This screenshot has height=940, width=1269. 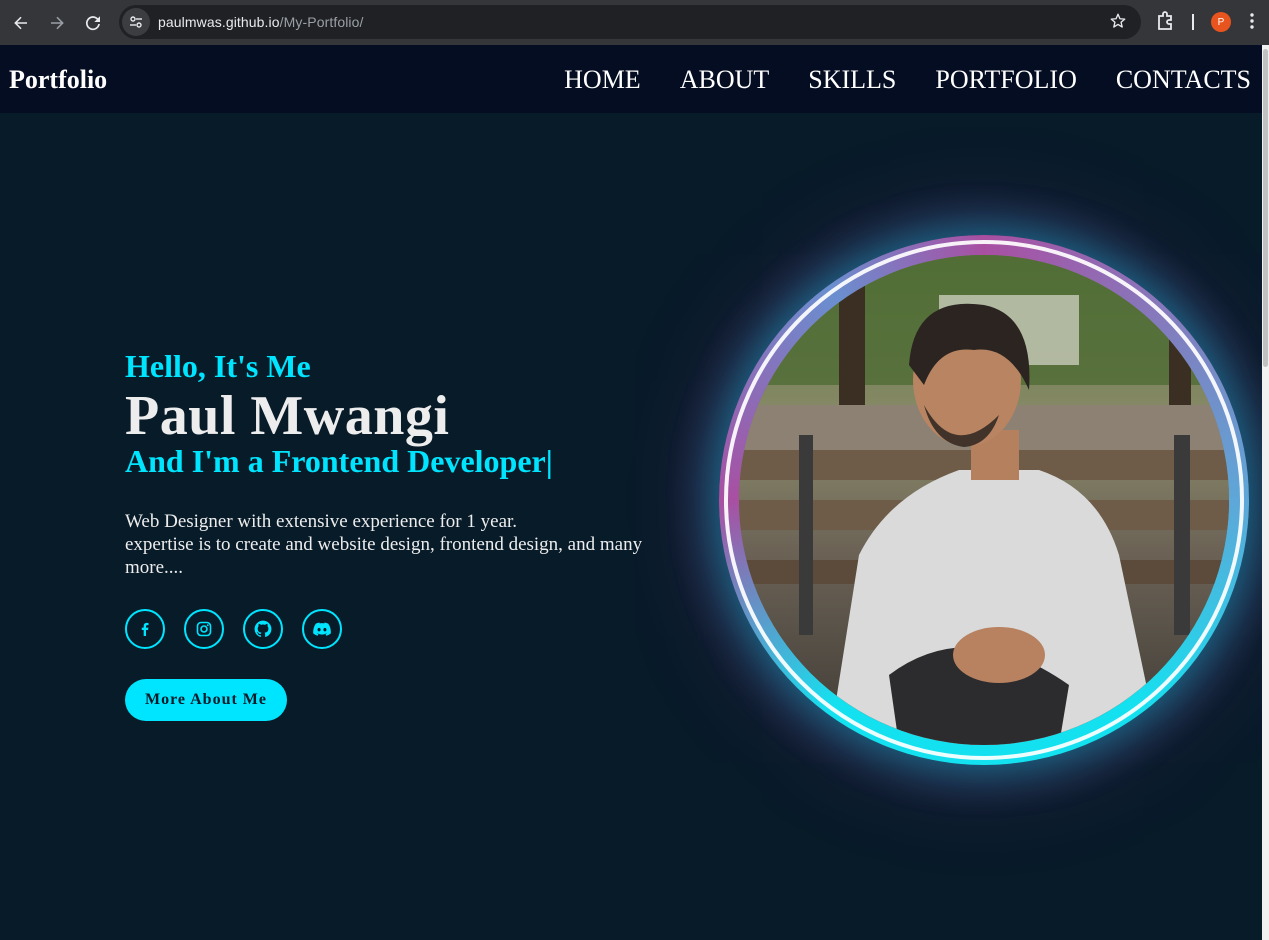 I want to click on hero-greeting: Hello, It's Me, so click(x=218, y=366).